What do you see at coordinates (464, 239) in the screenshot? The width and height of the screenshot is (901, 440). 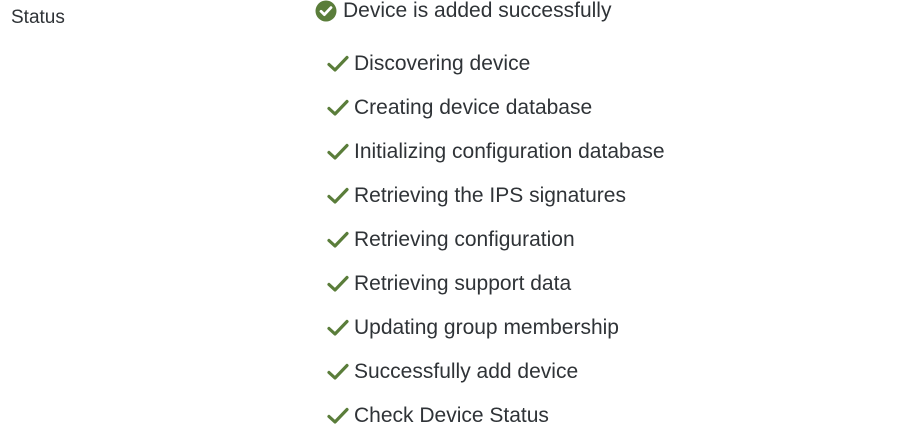 I see `status-step-label: Retrieving configuration` at bounding box center [464, 239].